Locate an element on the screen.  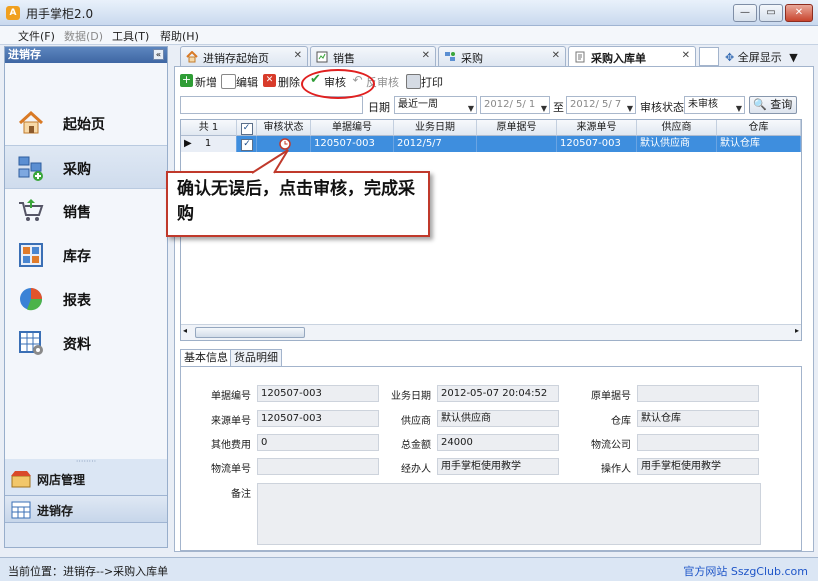
sidebar-nav: 起始页 采购 销售 库存 报表 资料 is located at coordinates (86, 261).